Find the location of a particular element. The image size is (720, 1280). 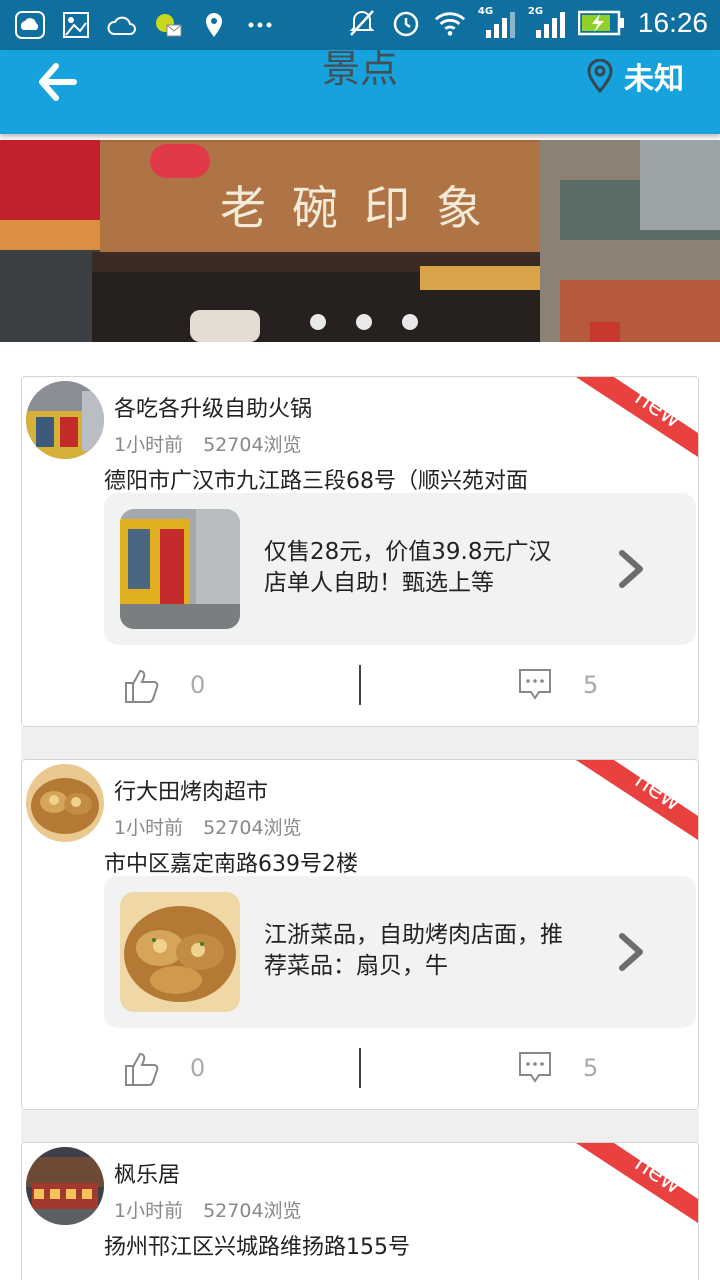

cloud-icon is located at coordinates (30, 25).